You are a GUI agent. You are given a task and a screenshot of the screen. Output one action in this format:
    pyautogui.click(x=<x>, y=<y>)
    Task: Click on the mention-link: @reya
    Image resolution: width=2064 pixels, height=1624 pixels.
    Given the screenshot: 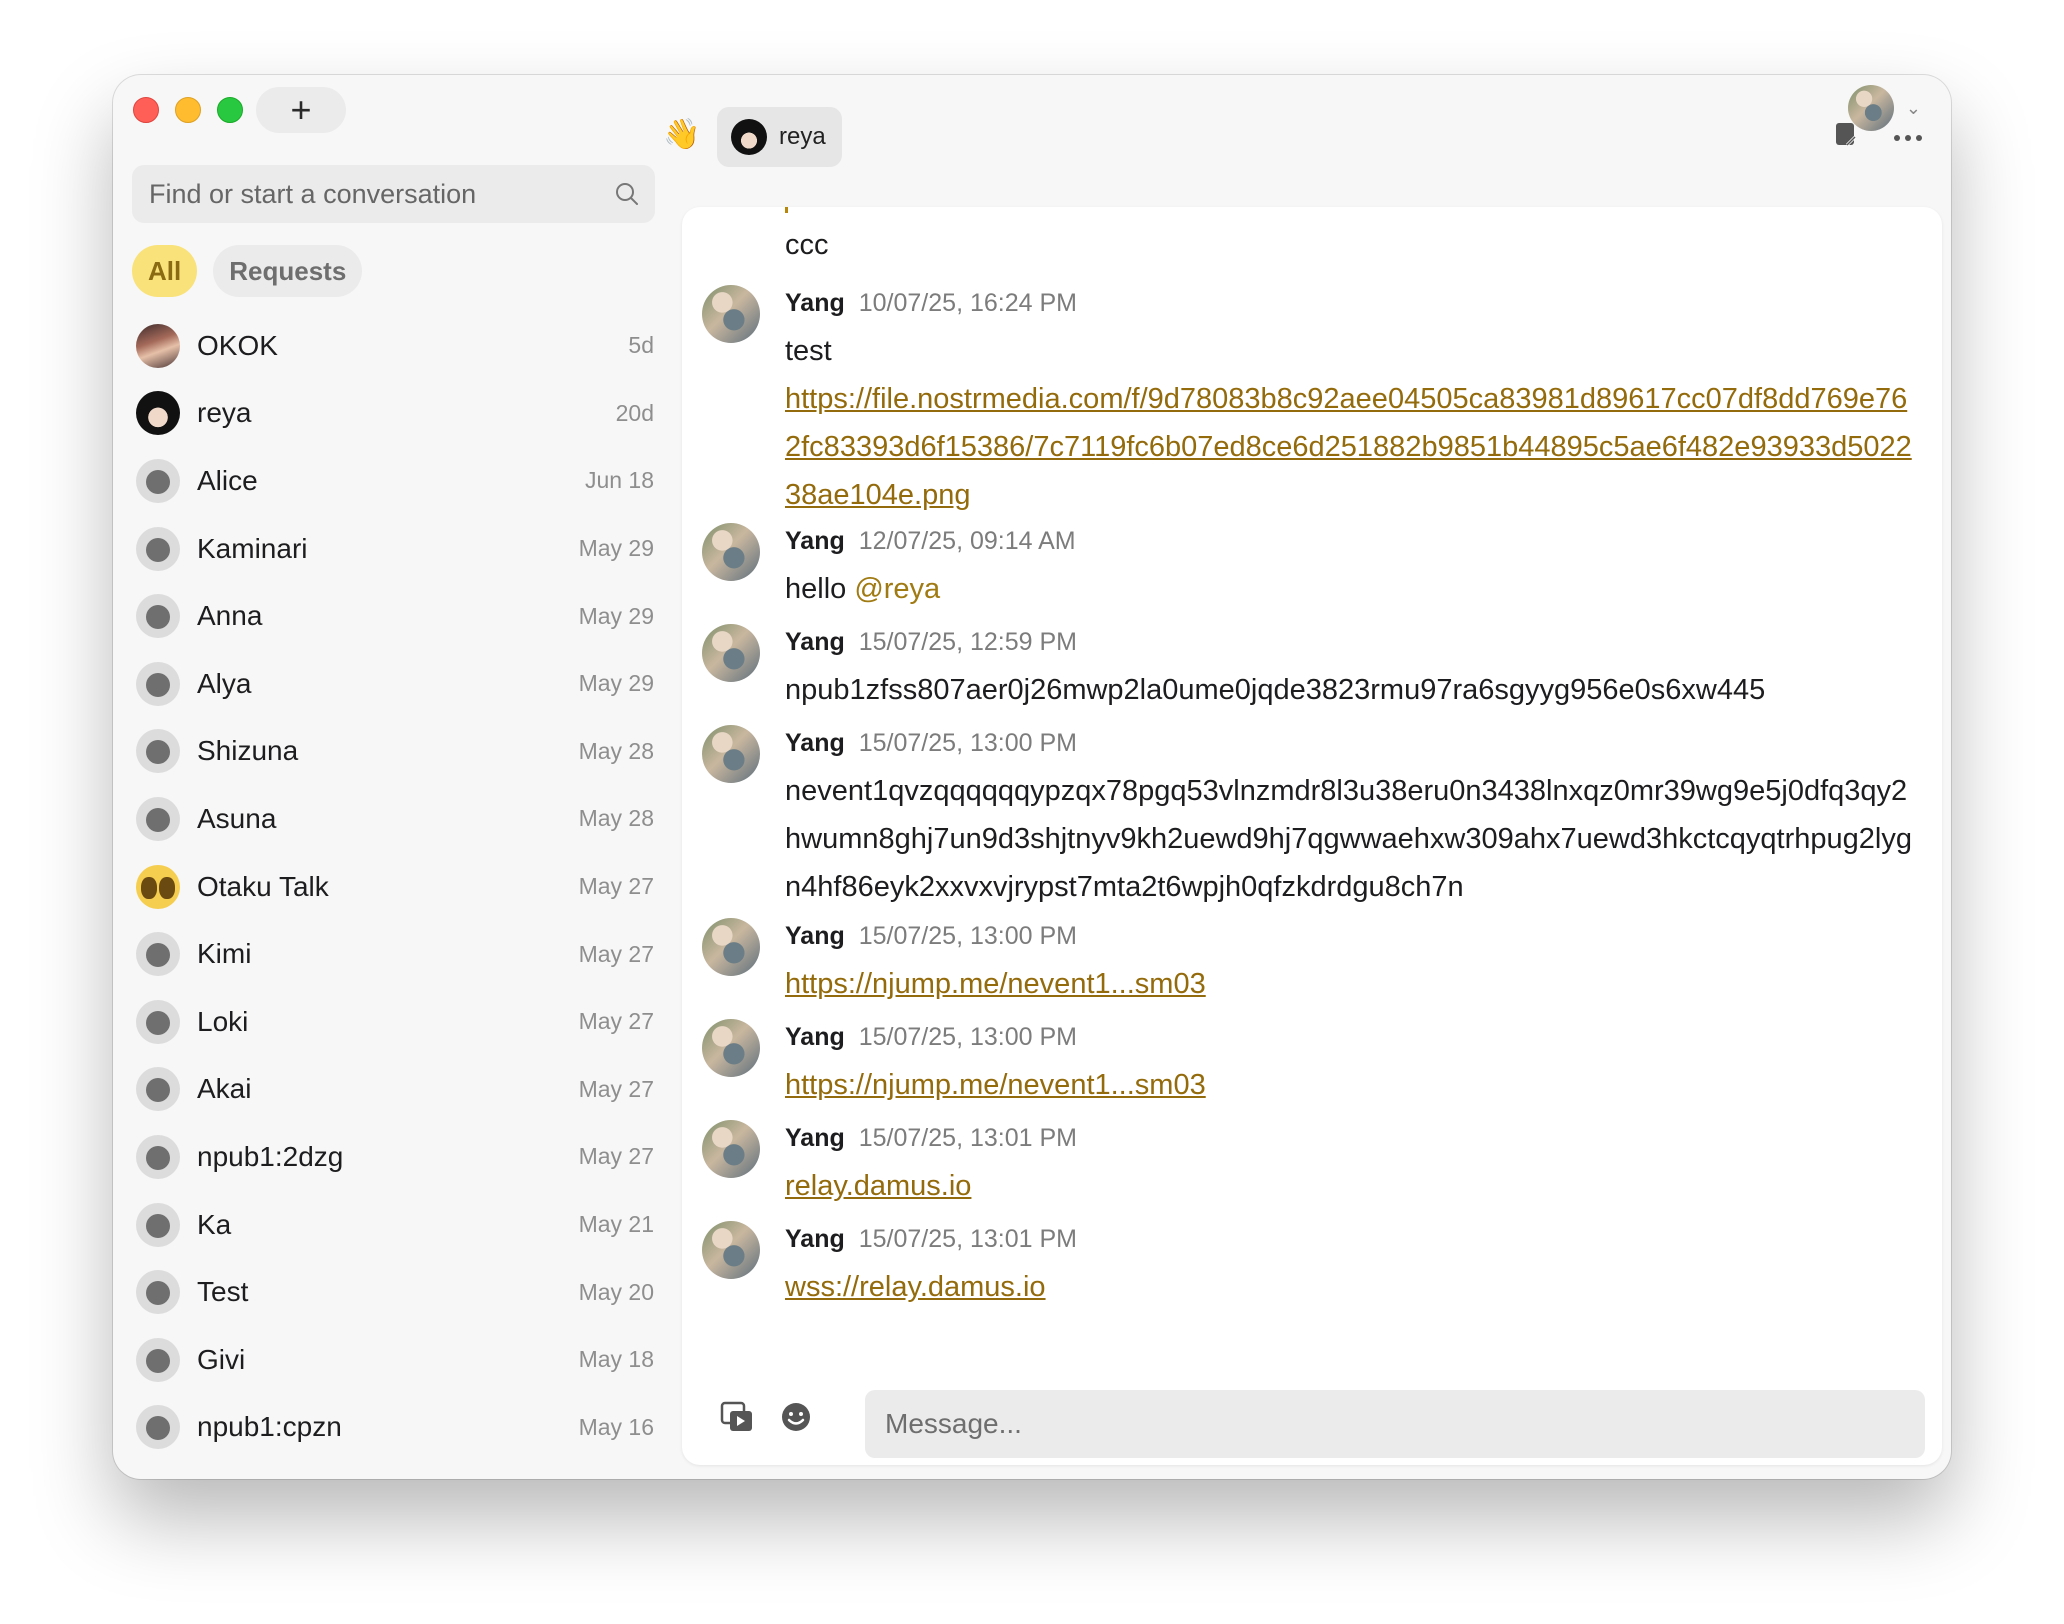 What is the action you would take?
    pyautogui.click(x=897, y=589)
    